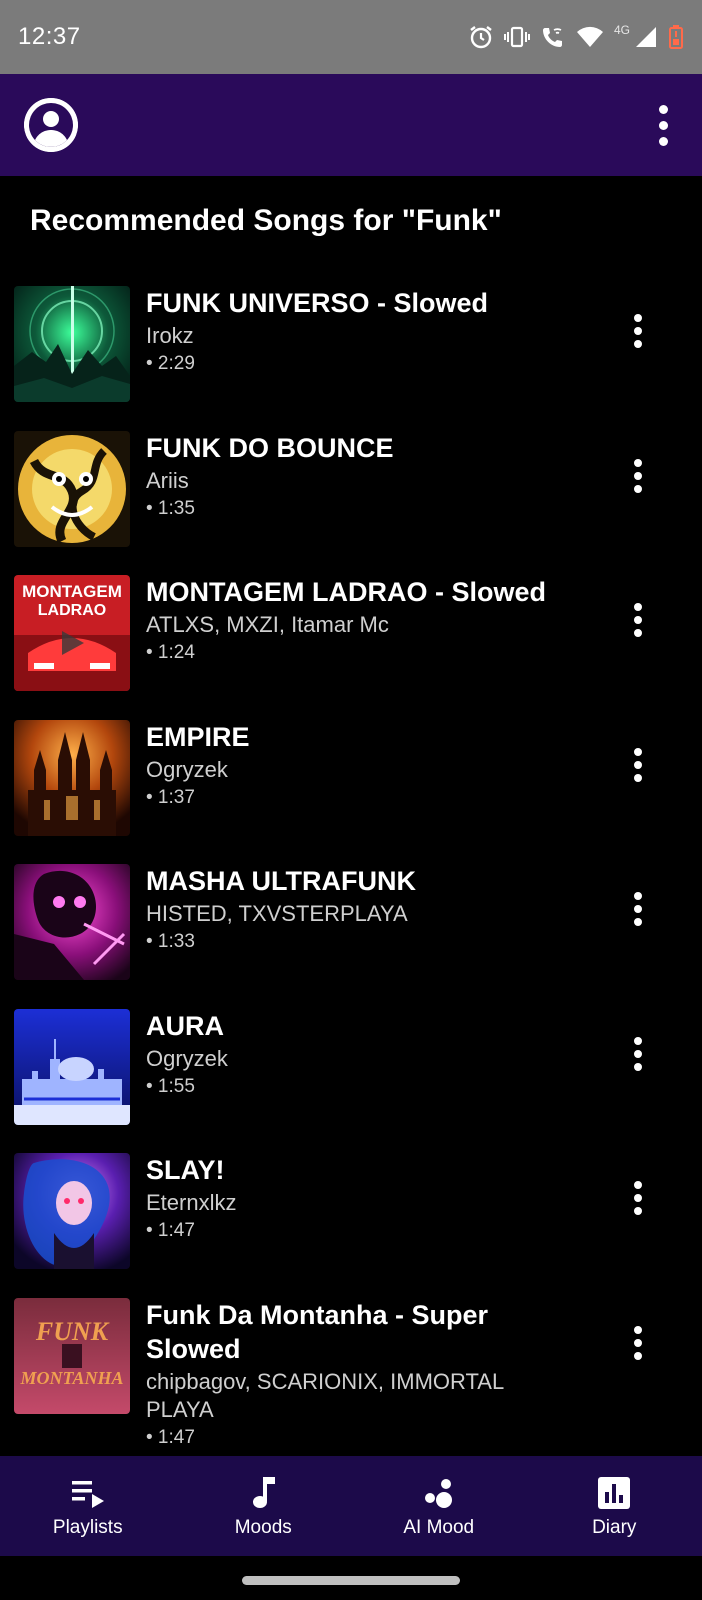 This screenshot has height=1600, width=702. What do you see at coordinates (346, 592) in the screenshot?
I see `song-title: MONTAGEM LADRAO - Slowed` at bounding box center [346, 592].